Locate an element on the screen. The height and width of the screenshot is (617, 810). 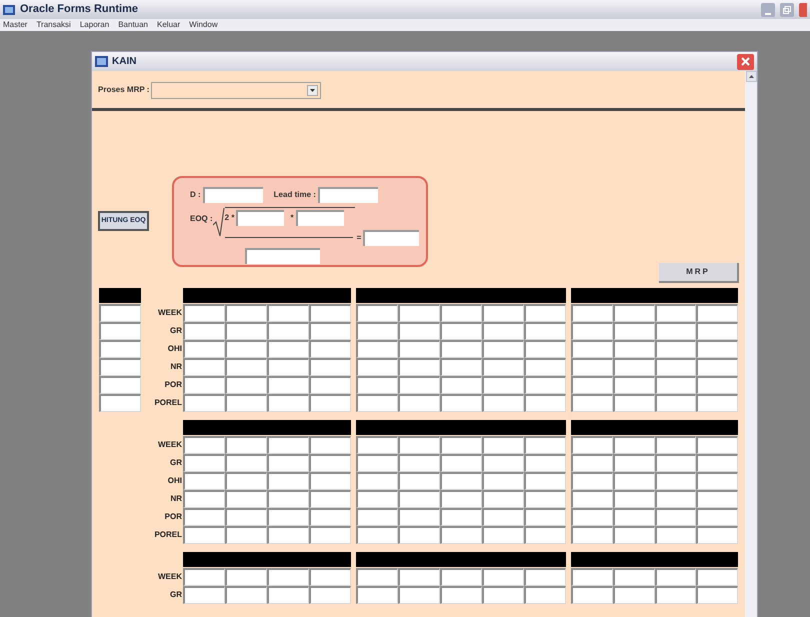
menu-item: Laporan is located at coordinates (95, 25).